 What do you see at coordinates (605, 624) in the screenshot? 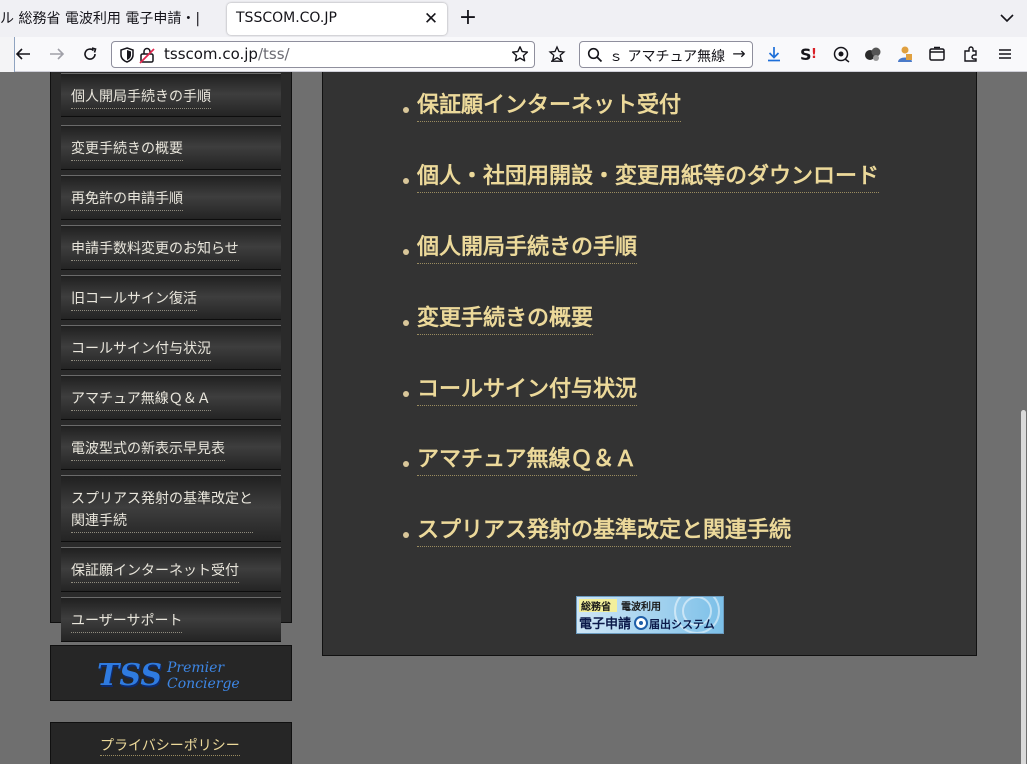
I see `banner-line2a: 電子申請` at bounding box center [605, 624].